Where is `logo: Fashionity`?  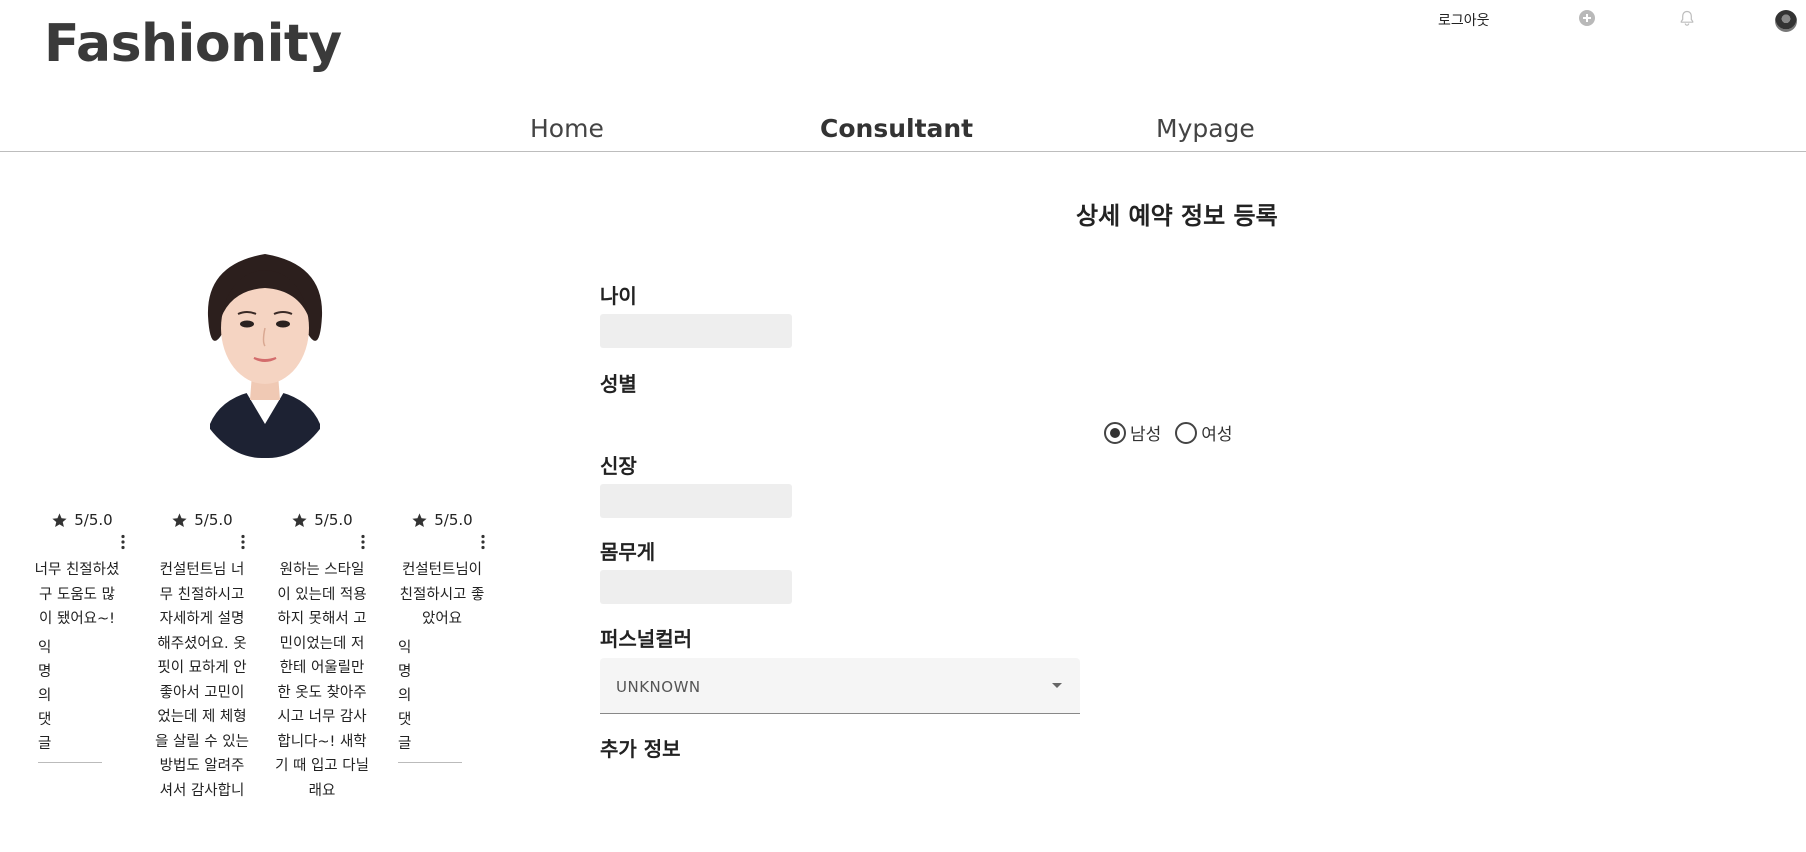
logo: Fashionity is located at coordinates (193, 44).